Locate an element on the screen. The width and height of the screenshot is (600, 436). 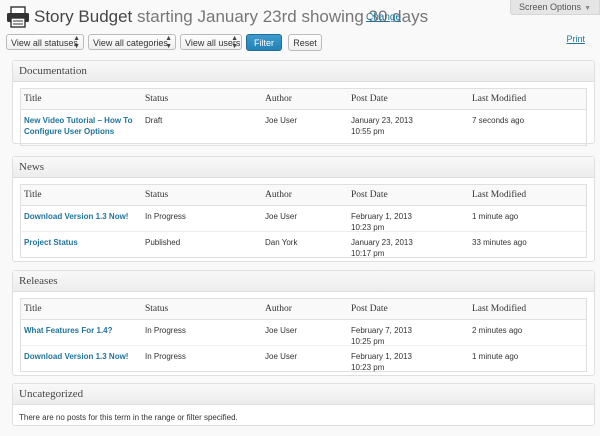
post-date: January 23, 2013 10:17 pm is located at coordinates (406, 248).